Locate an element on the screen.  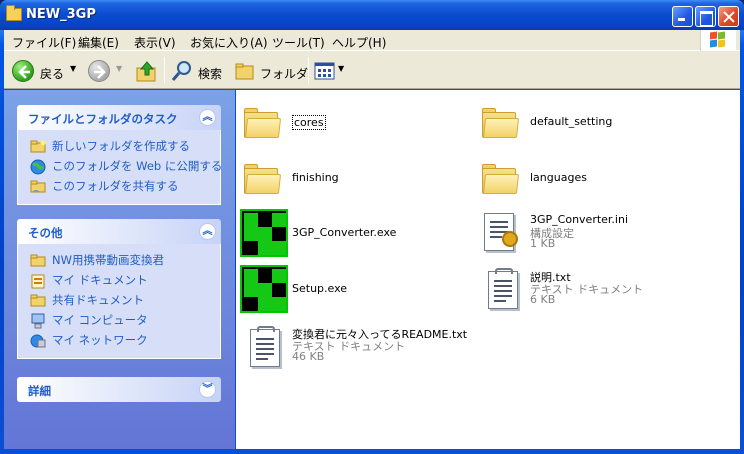
back-arrow-icon is located at coordinates (23, 71).